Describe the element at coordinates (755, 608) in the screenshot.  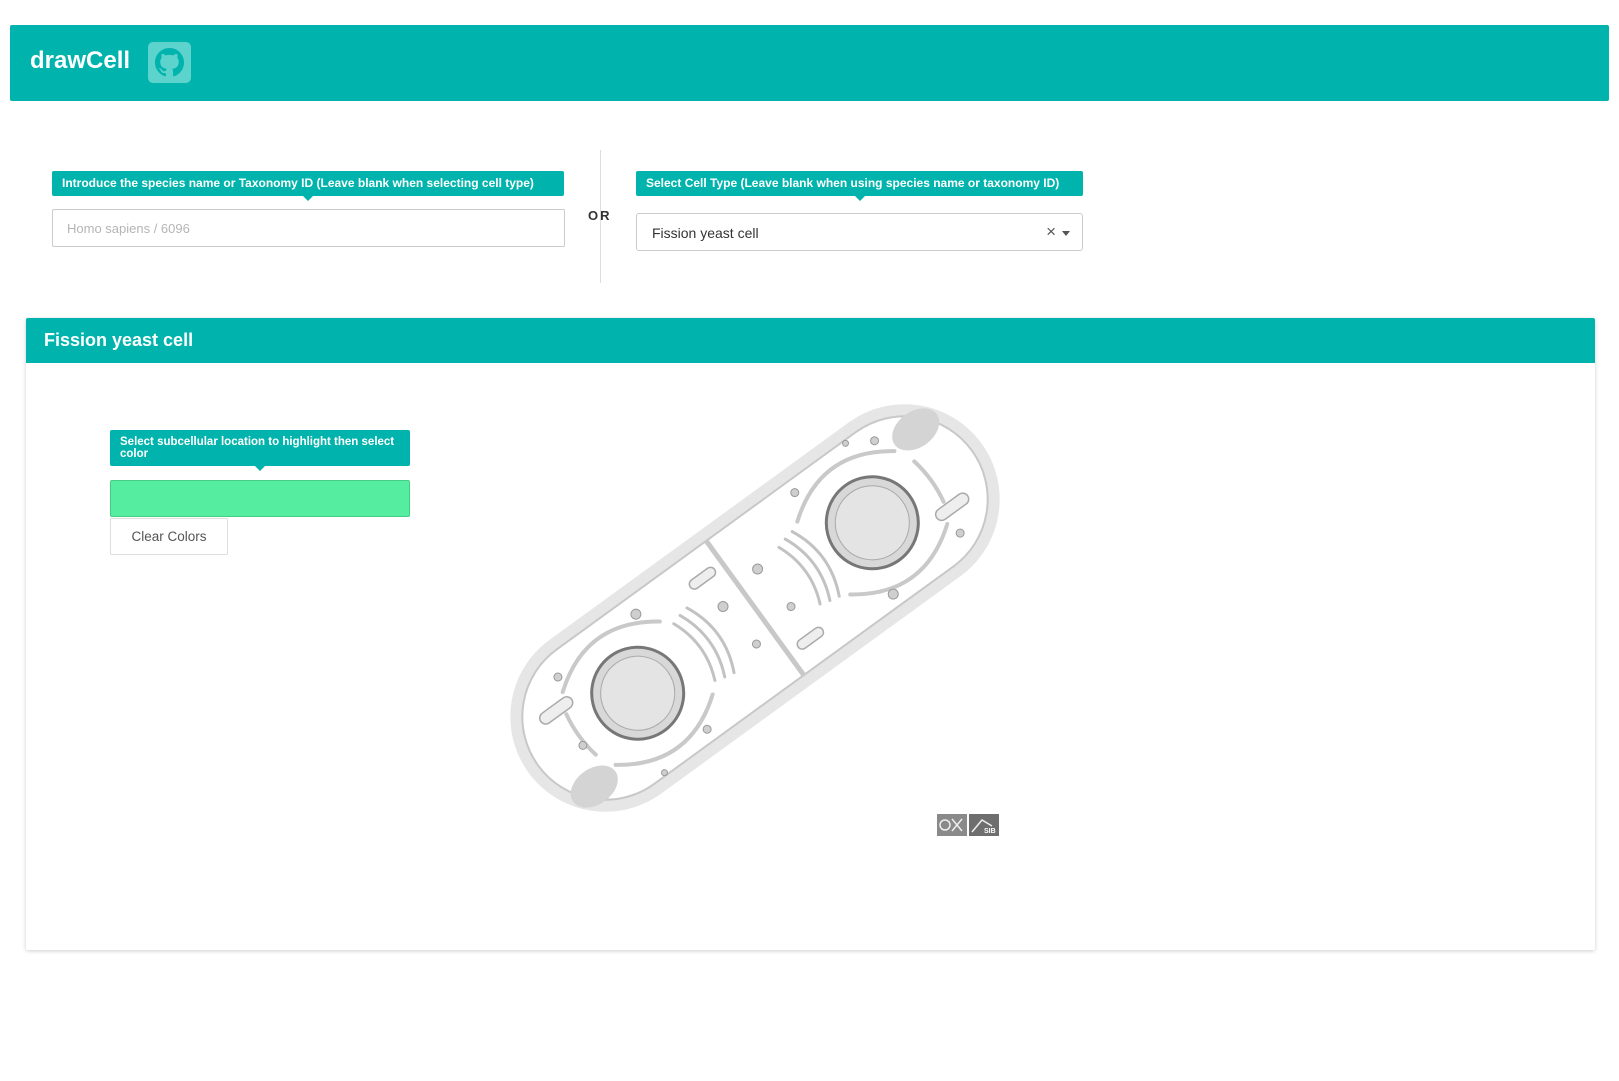
I see `cell-diagram` at that location.